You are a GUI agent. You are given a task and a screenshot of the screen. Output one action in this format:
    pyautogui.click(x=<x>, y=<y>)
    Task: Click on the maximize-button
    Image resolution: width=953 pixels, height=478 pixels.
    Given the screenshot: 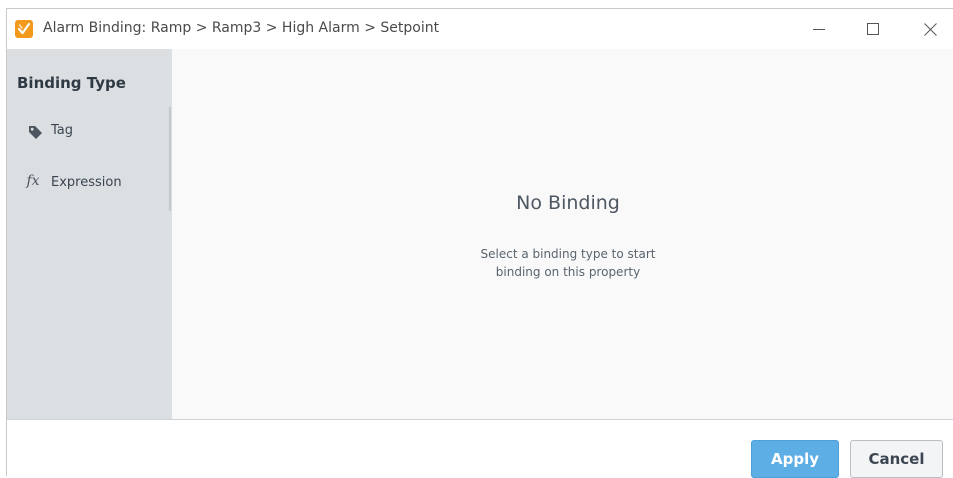 What is the action you would take?
    pyautogui.click(x=873, y=29)
    